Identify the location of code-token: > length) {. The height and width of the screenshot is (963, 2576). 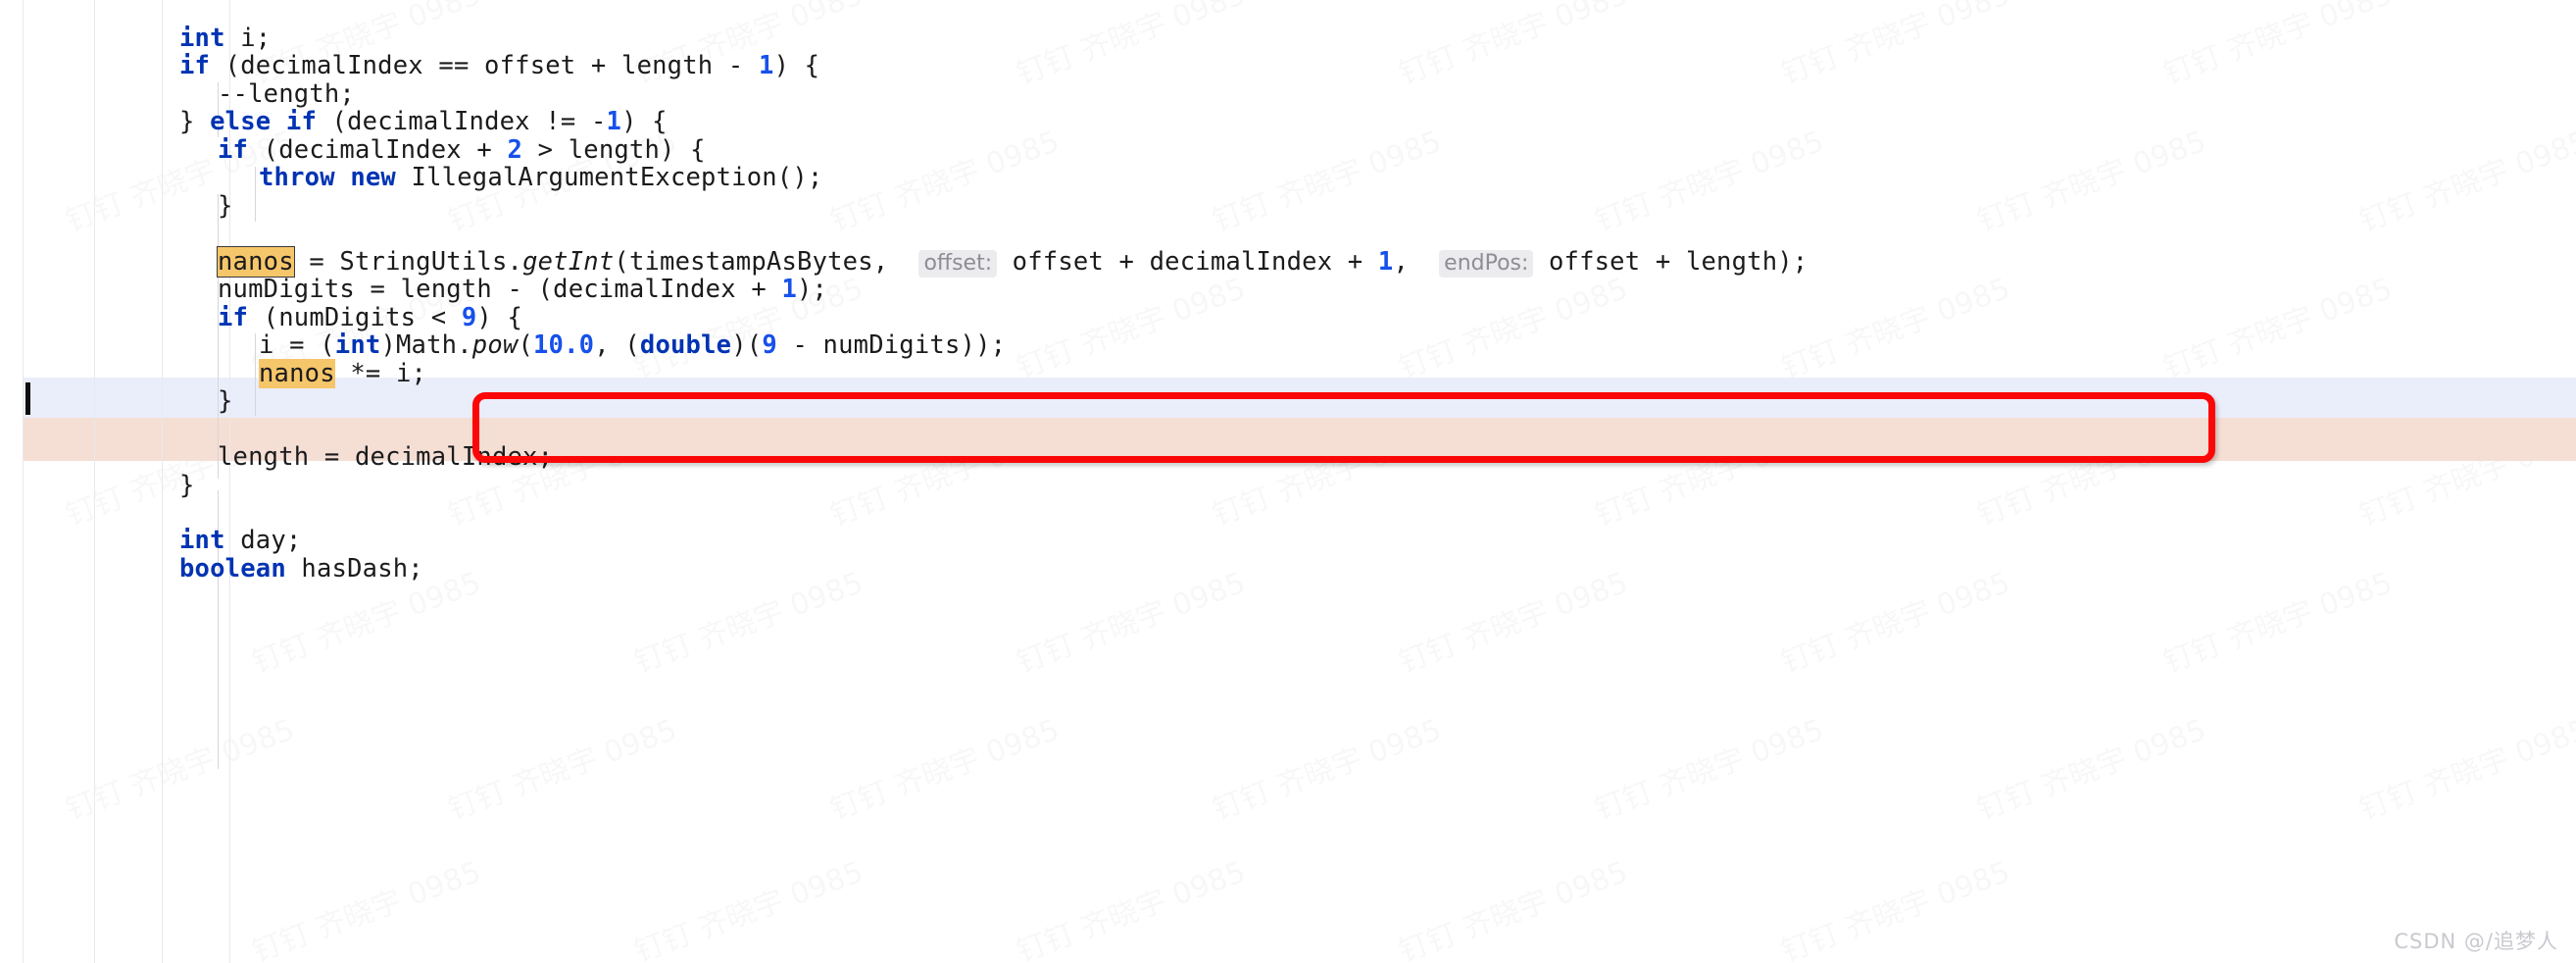
(614, 150).